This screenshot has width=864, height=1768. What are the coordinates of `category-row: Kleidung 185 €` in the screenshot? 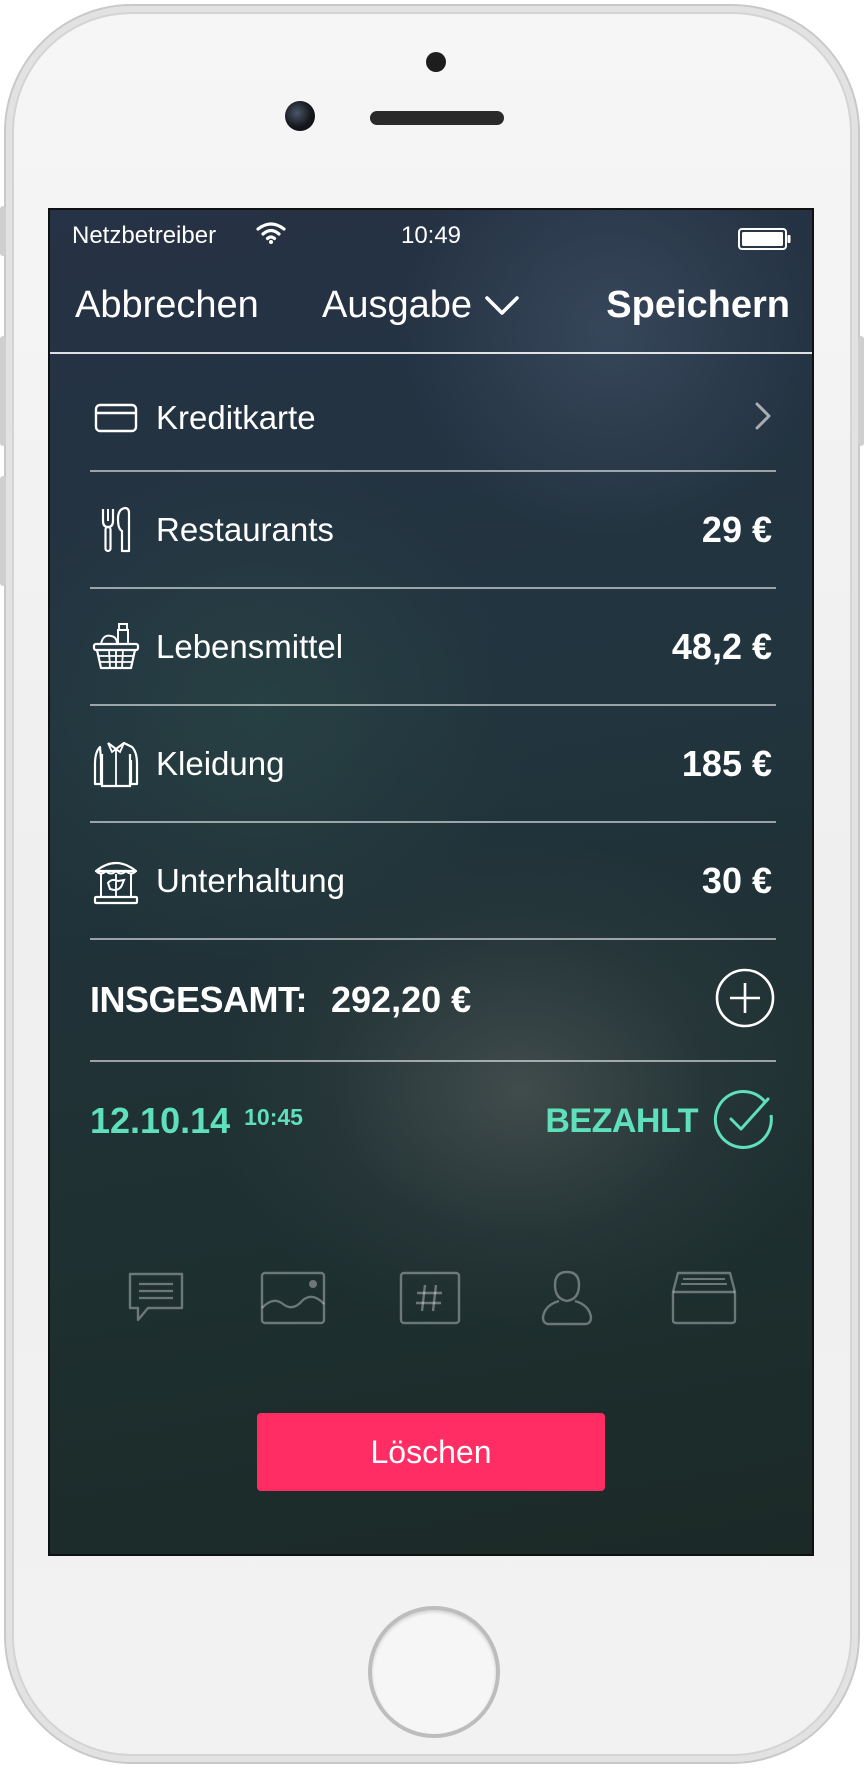 It's located at (433, 764).